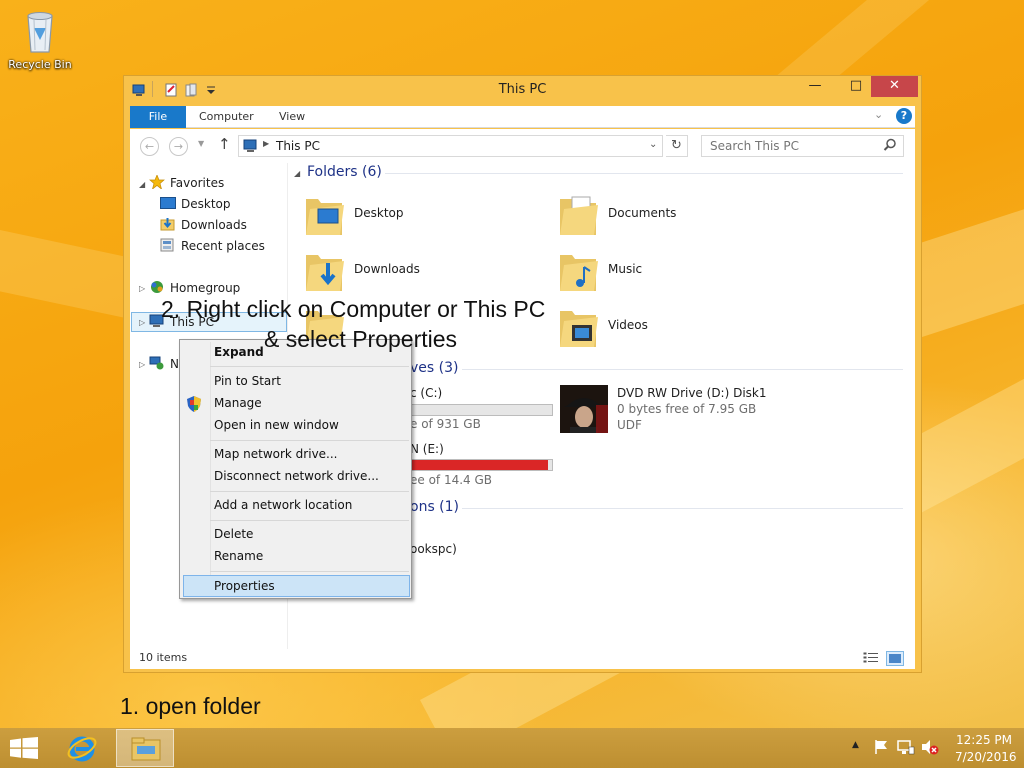  Describe the element at coordinates (579, 329) in the screenshot. I see `videos-folder-icon` at that location.